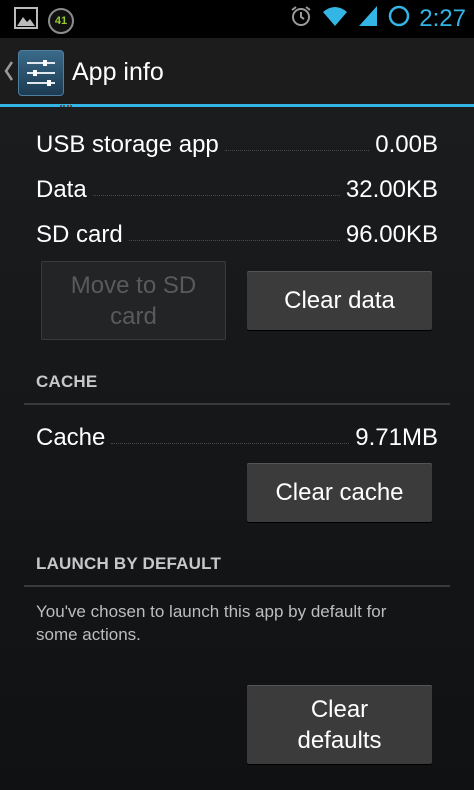  Describe the element at coordinates (399, 18) in the screenshot. I see `battery-charging-icon` at that location.